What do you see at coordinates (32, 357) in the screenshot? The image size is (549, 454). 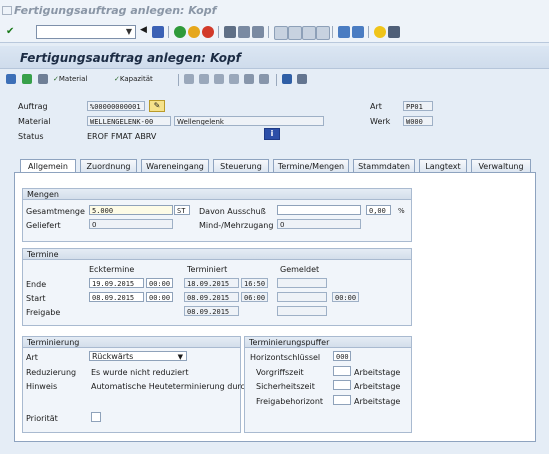 I see `art-scheduling-label: Art` at bounding box center [32, 357].